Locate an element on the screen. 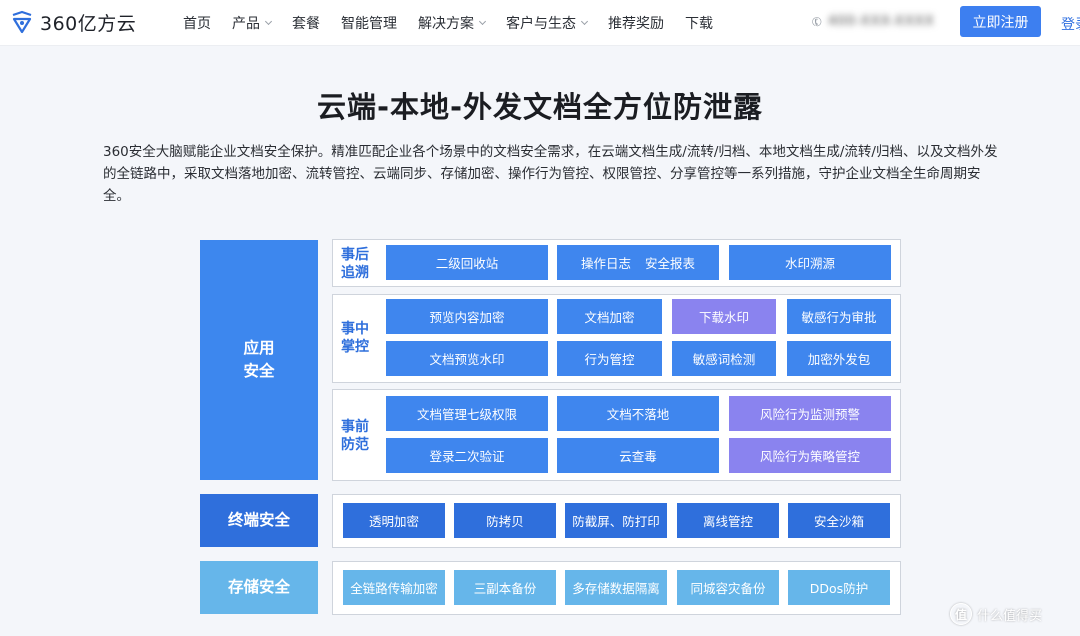 Image resolution: width=1080 pixels, height=636 pixels. watermark-icon: 值 is located at coordinates (961, 614).